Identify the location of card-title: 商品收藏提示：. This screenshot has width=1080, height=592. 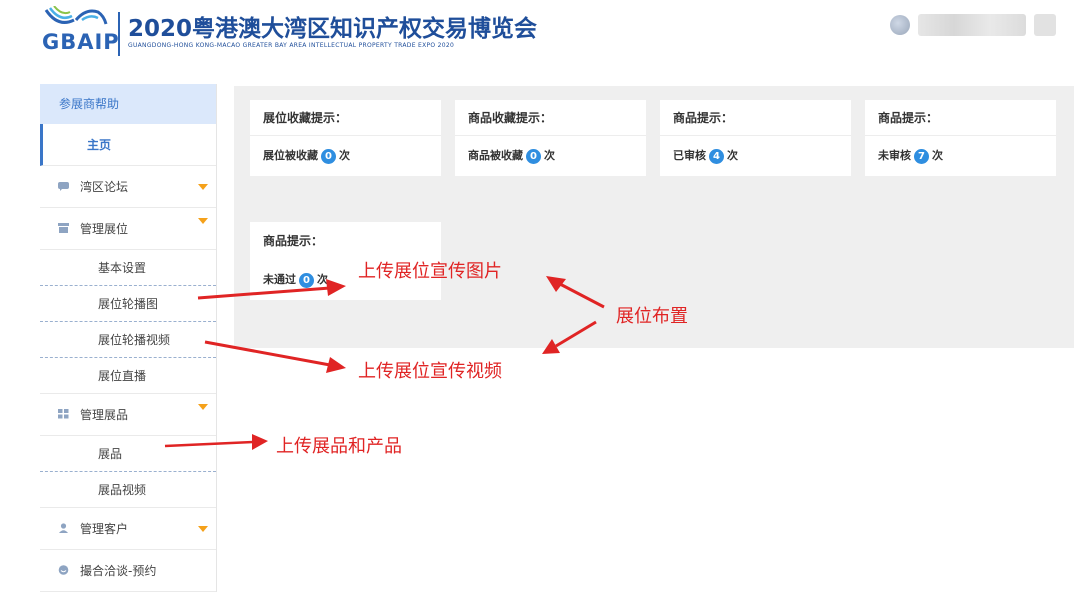
(550, 118).